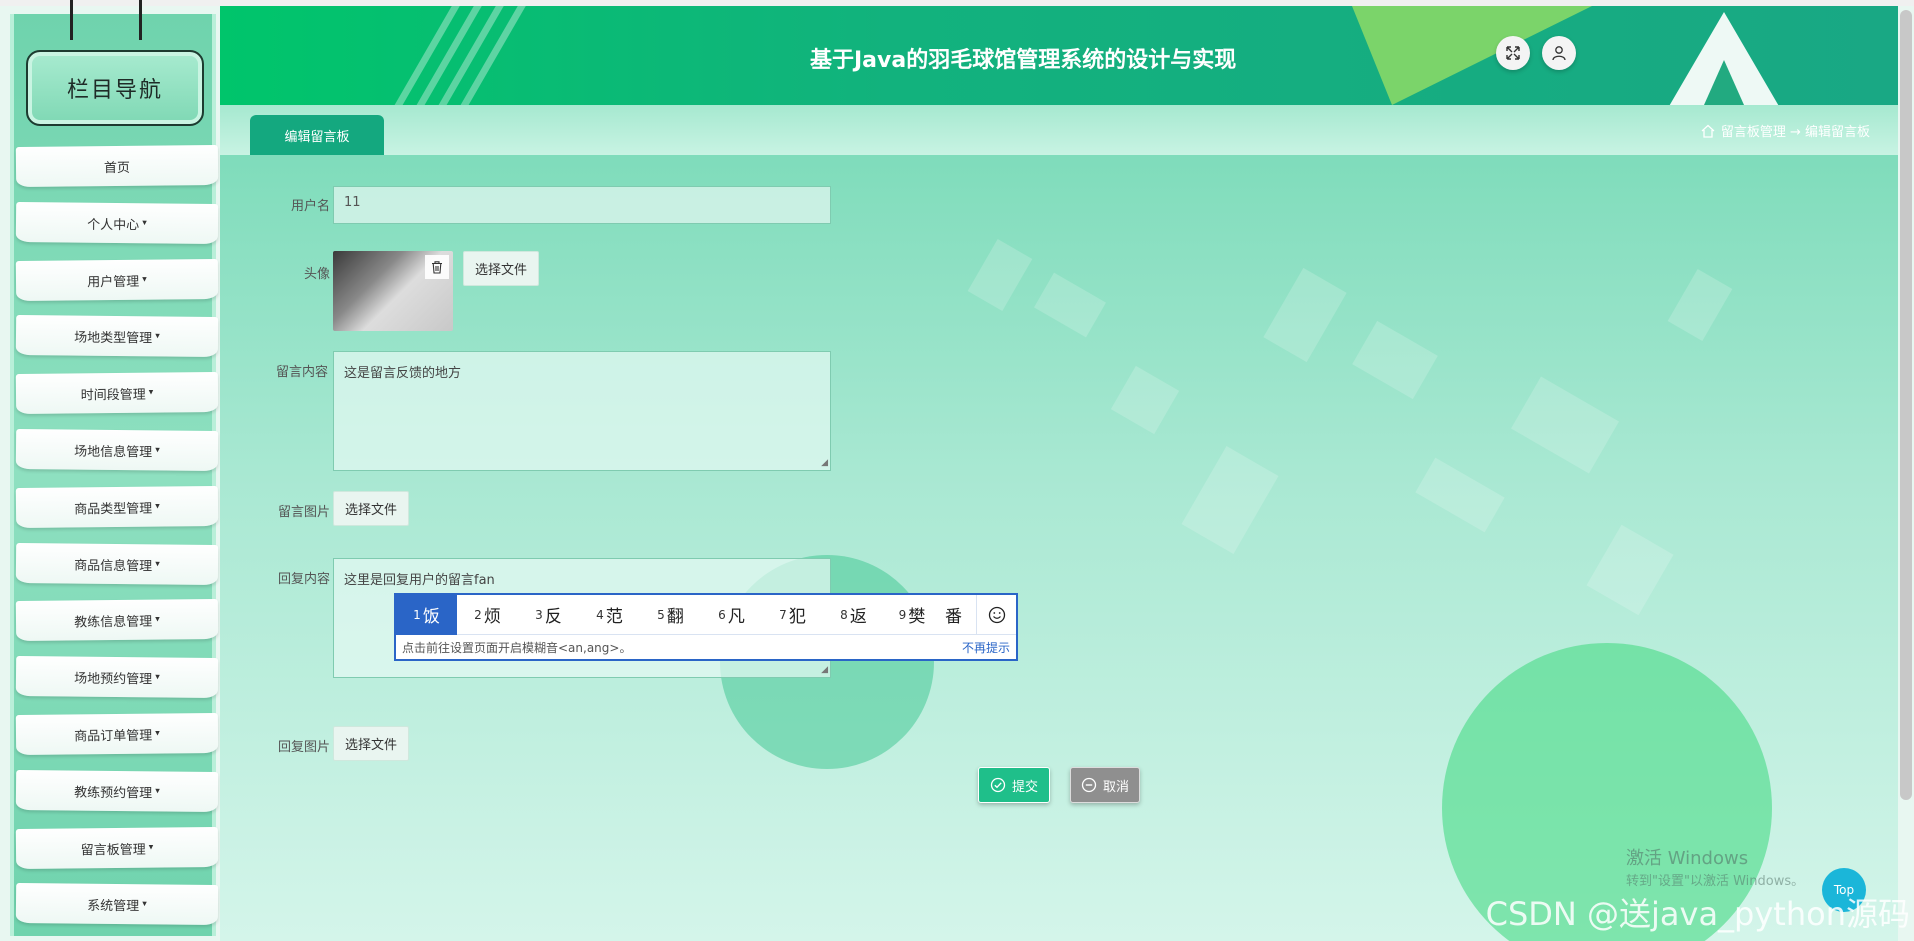  I want to click on username-input: 11, so click(582, 205).